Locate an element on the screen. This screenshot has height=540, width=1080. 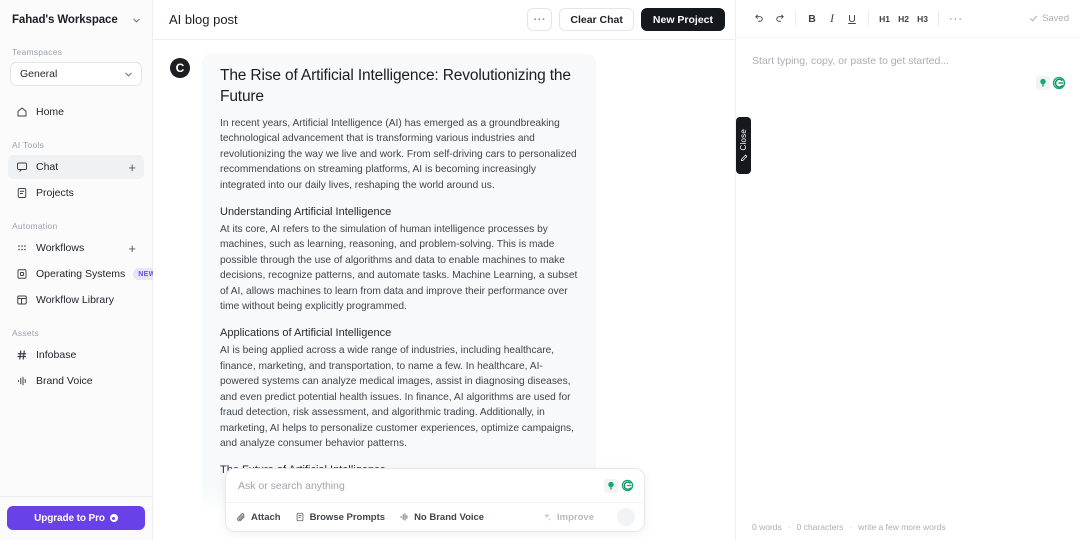
workspace-switcher: Fahad's Workspace is located at coordinates (76, 20).